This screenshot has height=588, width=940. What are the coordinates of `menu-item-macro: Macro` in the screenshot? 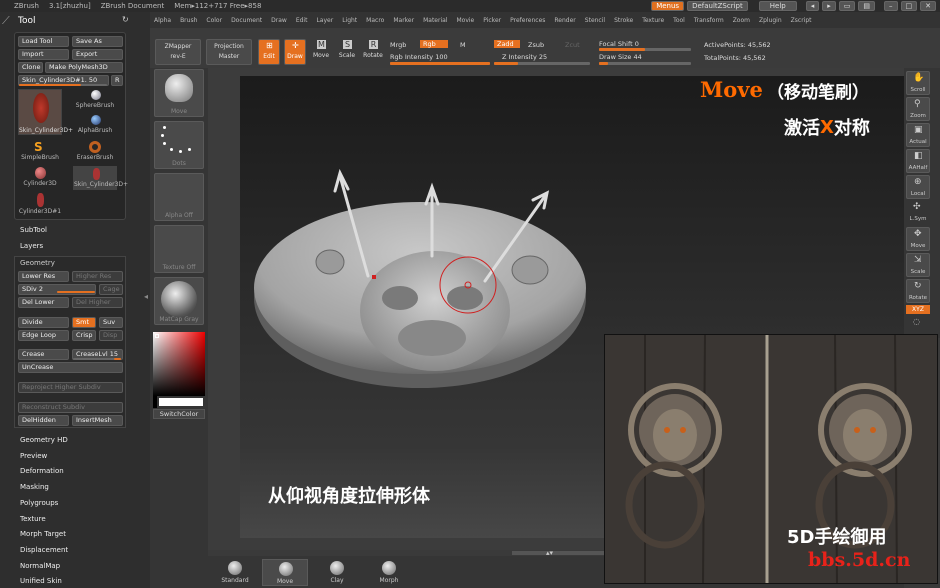 It's located at (375, 20).